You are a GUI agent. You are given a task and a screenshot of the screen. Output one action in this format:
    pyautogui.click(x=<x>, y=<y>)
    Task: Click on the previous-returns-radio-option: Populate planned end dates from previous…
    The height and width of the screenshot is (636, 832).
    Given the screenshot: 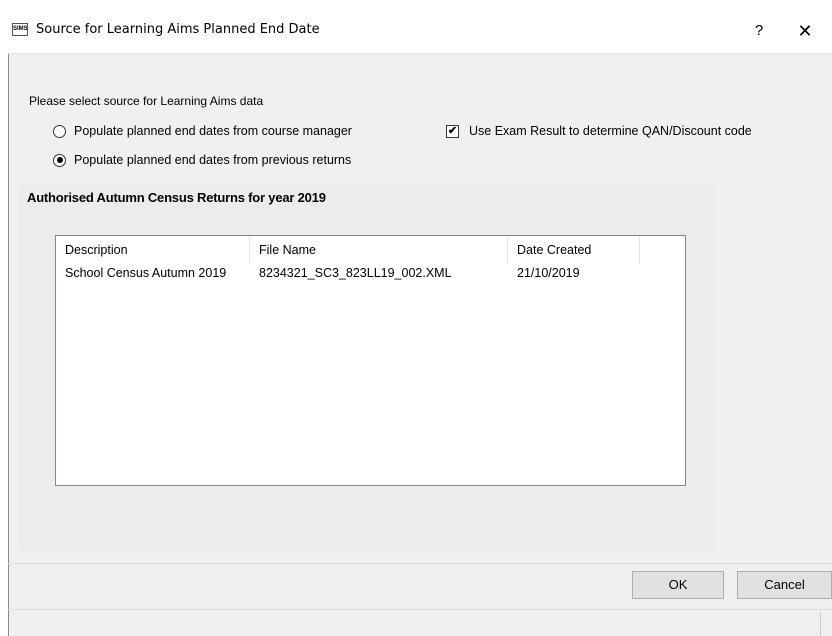 What is the action you would take?
    pyautogui.click(x=202, y=160)
    